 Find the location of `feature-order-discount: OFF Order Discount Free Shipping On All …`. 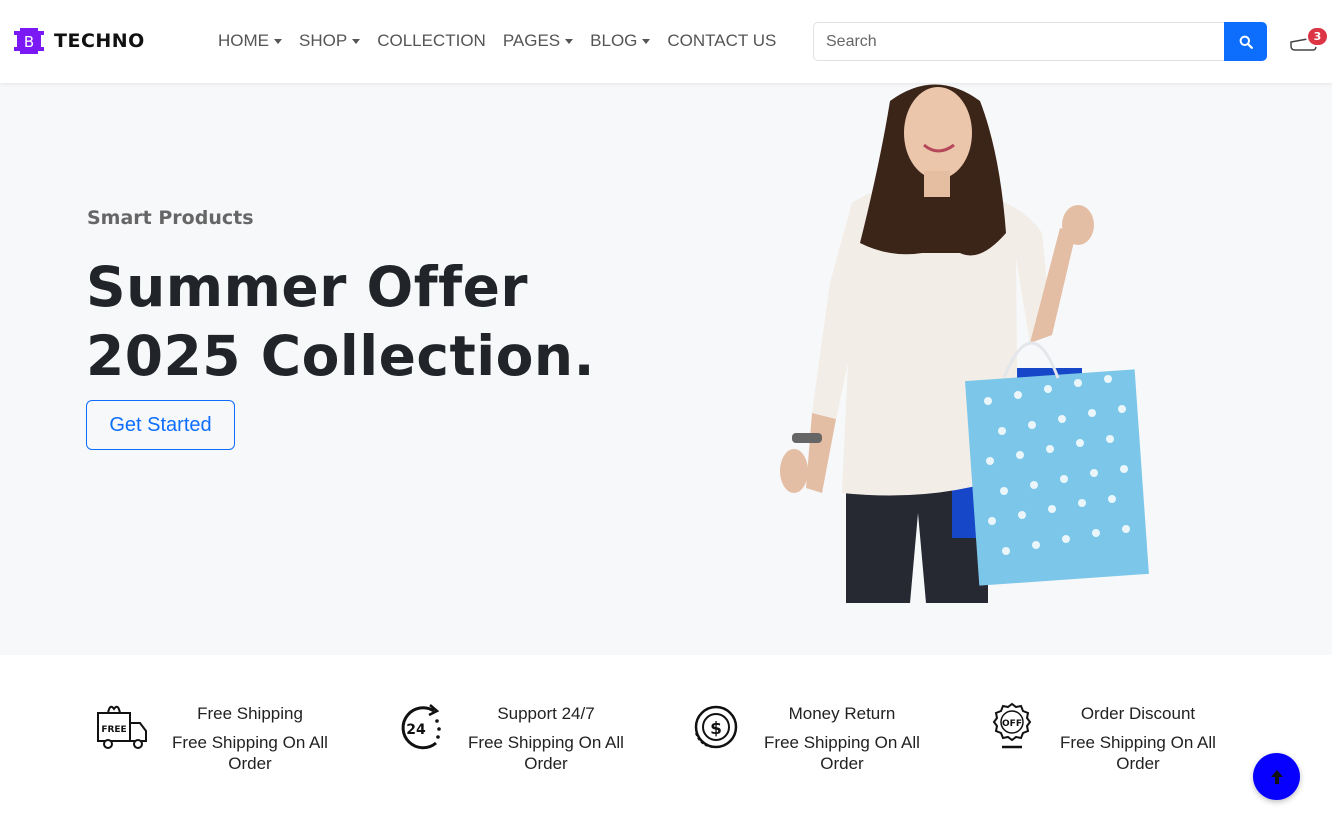

feature-order-discount: OFF Order Discount Free Shipping On All … is located at coordinates (1132, 744).